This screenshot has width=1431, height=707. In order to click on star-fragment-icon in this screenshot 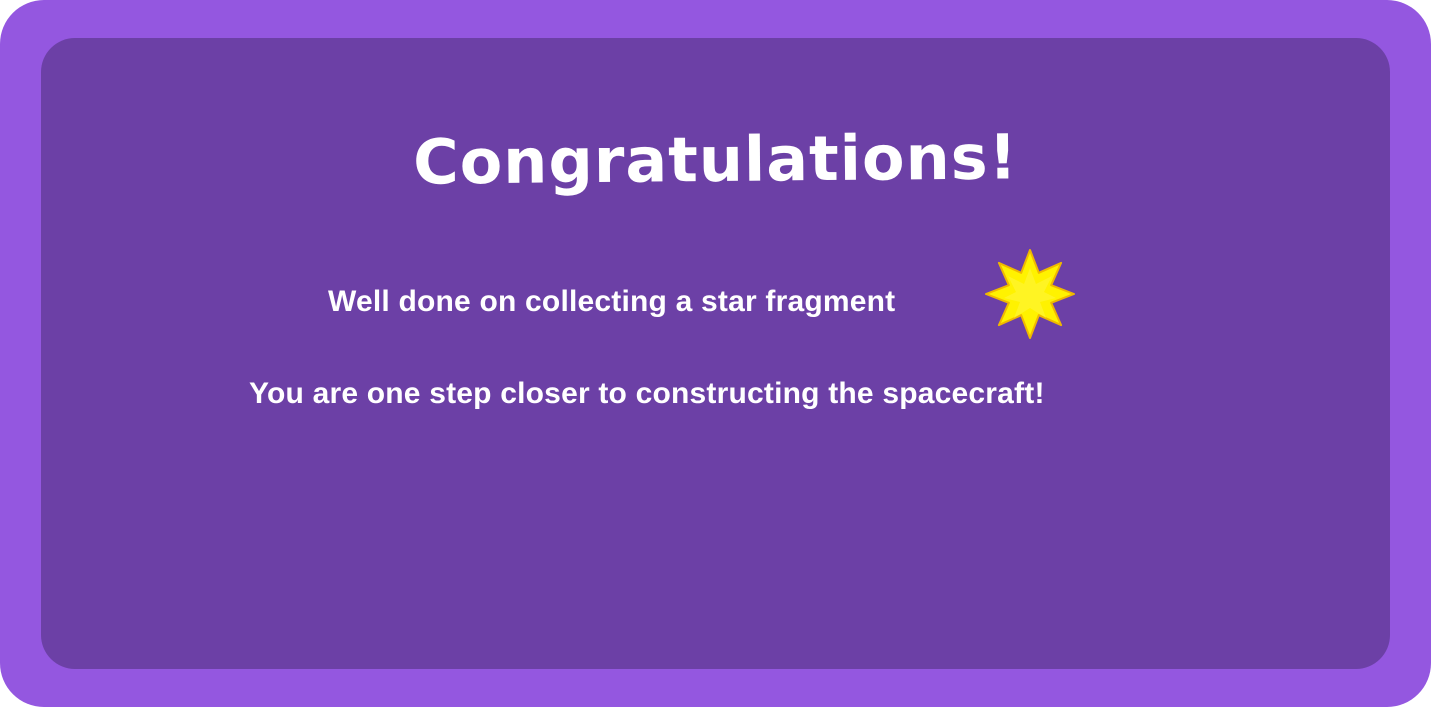, I will do `click(1030, 294)`.